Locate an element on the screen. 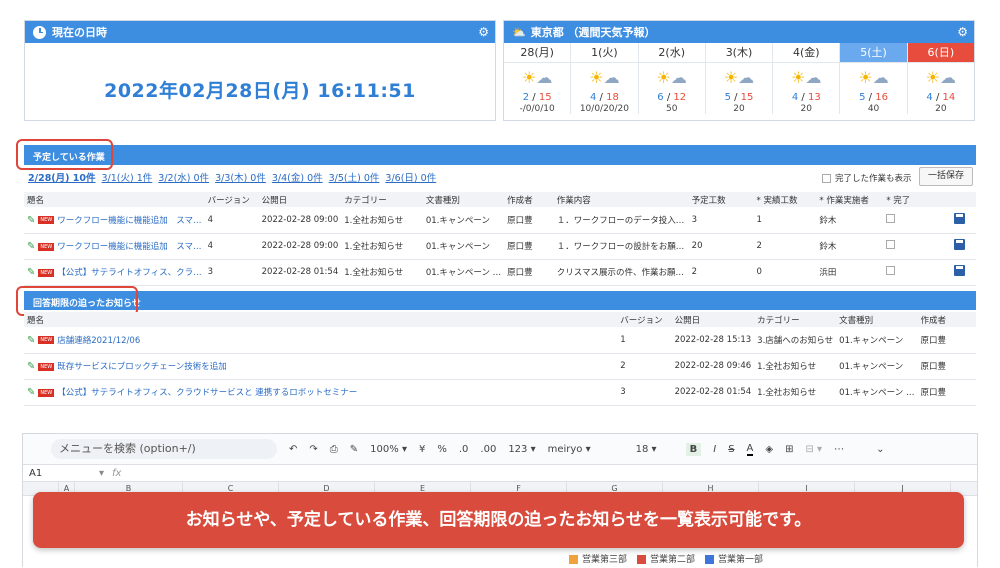 Image resolution: width=1000 pixels, height=568 pixels. chart-legend: 営業第三部 営業第二部 営業第一部 is located at coordinates (666, 558).